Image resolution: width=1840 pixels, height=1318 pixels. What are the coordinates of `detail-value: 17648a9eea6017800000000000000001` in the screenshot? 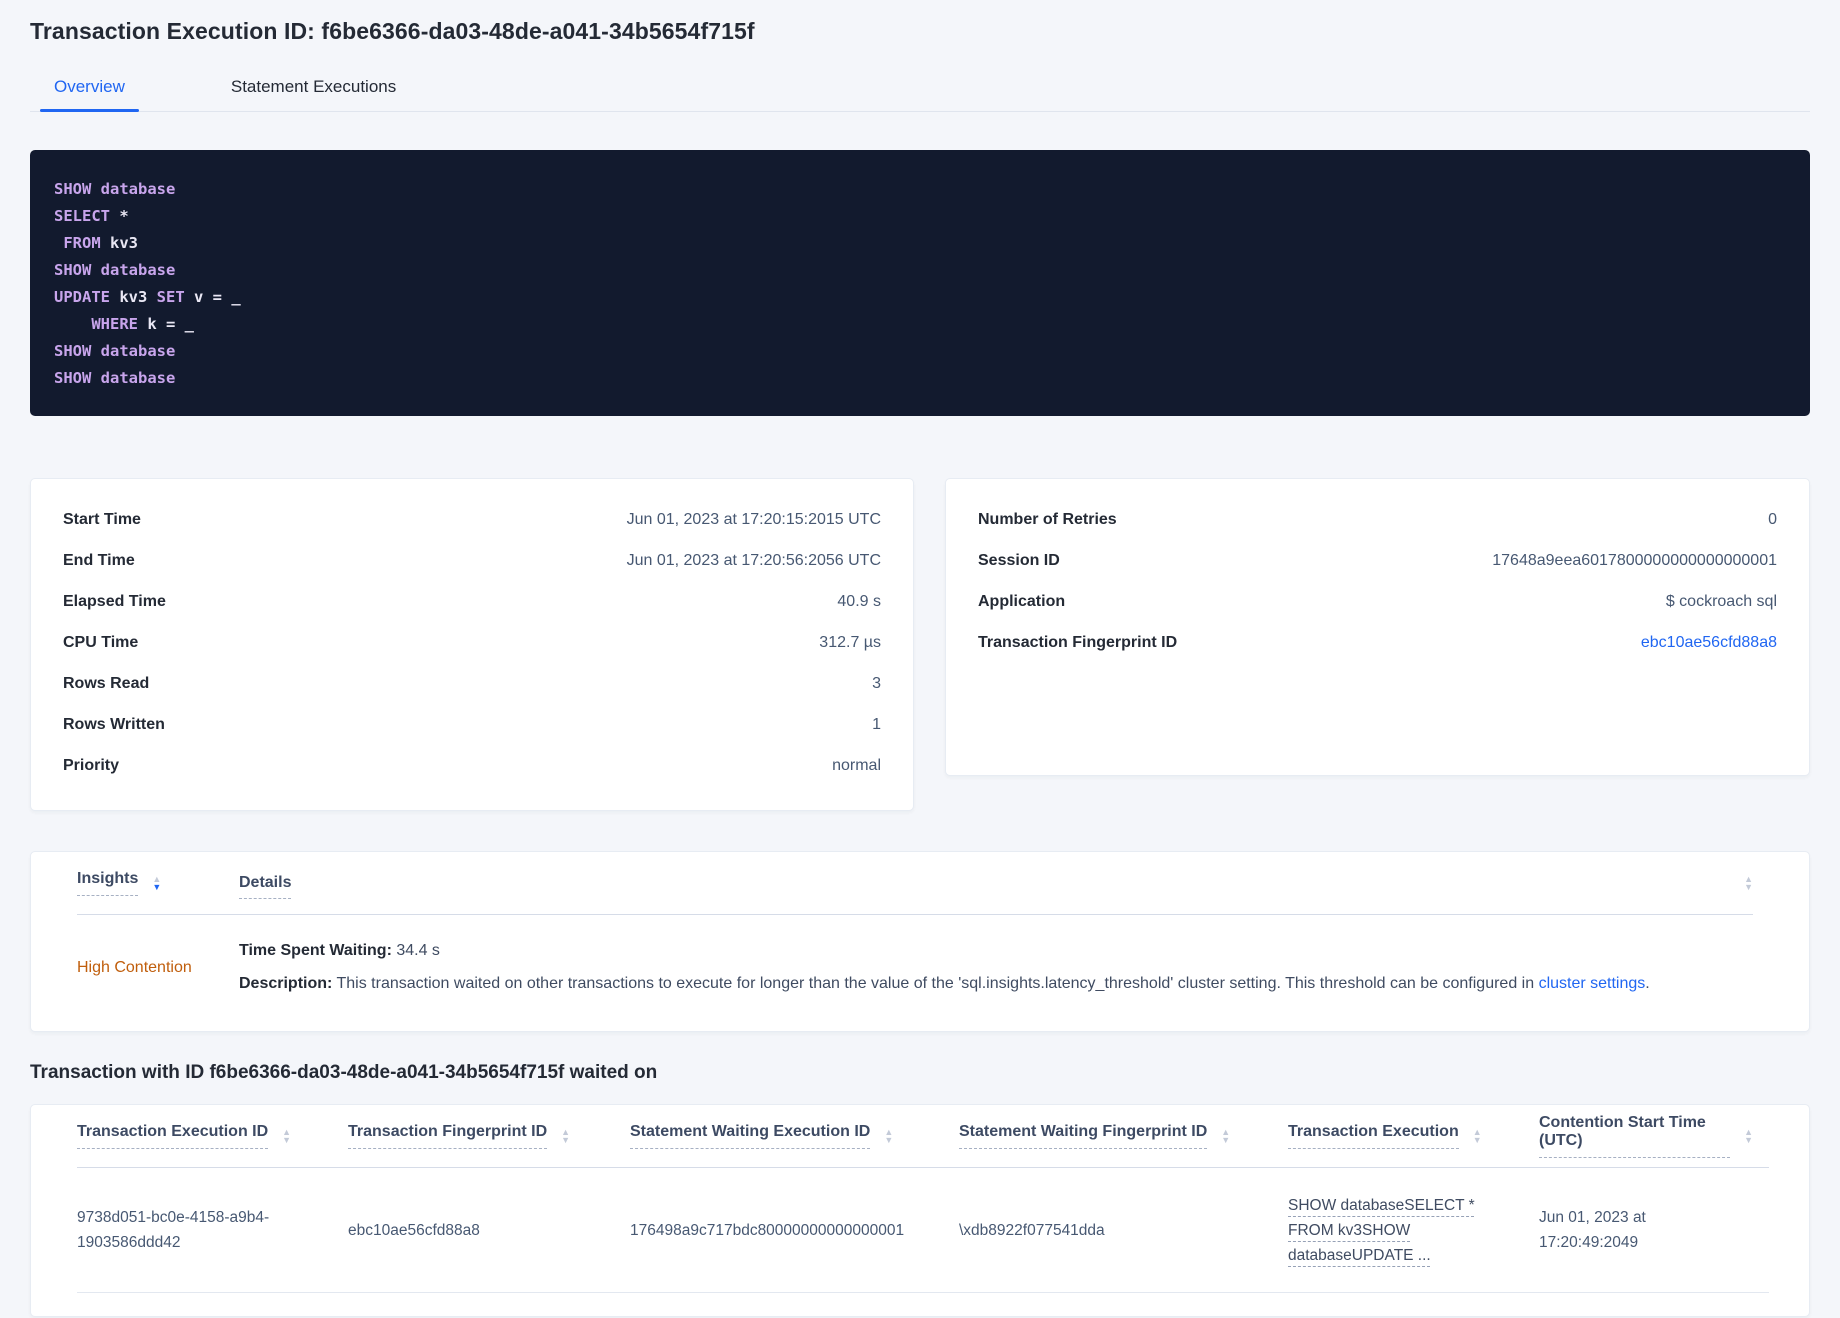 It's located at (1634, 560).